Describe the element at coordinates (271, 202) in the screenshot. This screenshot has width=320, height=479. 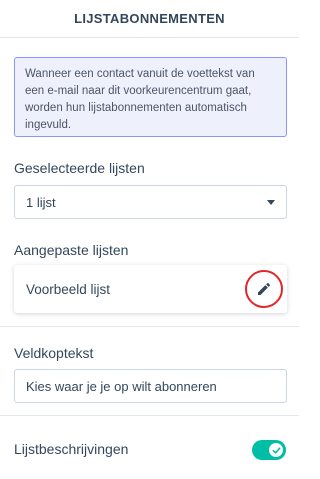
I see `chevron-down-icon` at that location.